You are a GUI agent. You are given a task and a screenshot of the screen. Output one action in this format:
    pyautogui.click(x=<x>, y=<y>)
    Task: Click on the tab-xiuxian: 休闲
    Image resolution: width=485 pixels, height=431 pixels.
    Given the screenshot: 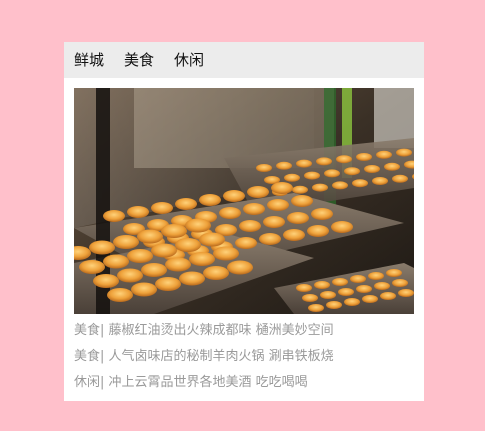 What is the action you would take?
    pyautogui.click(x=189, y=60)
    